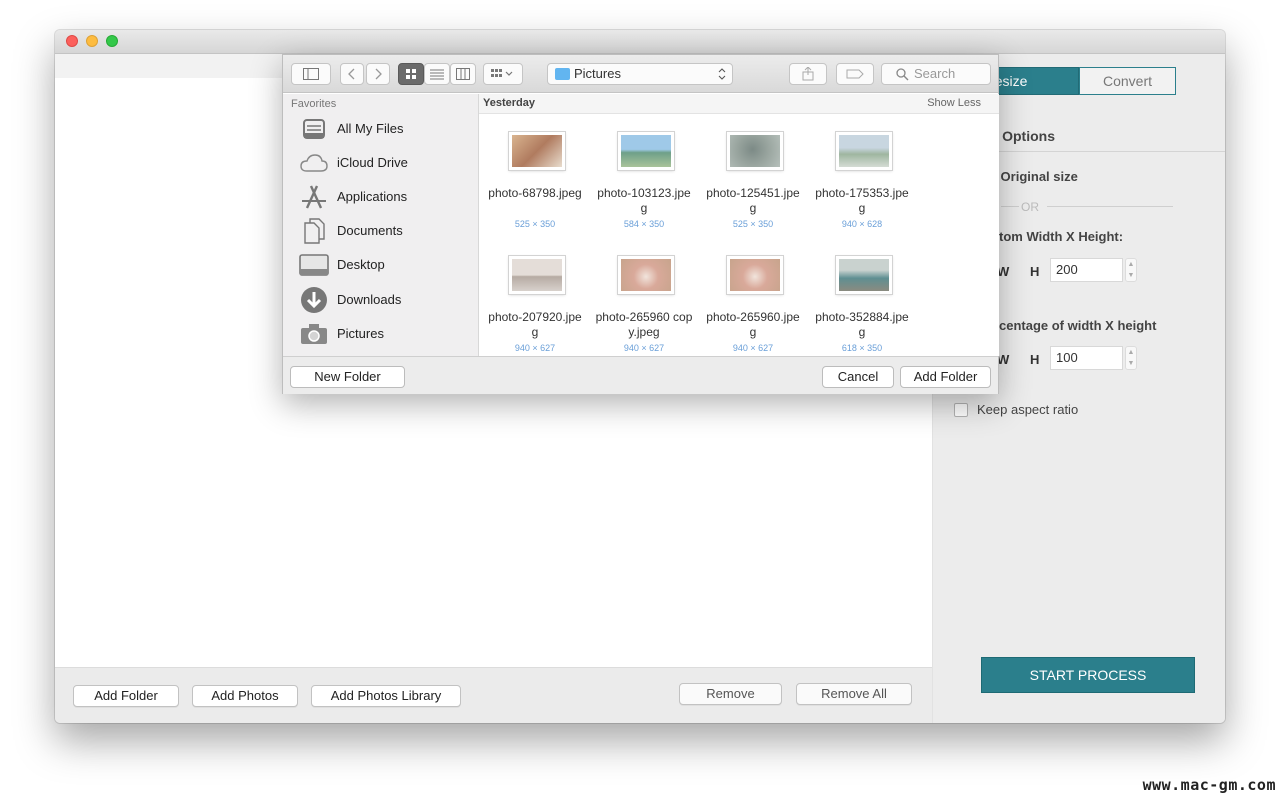 This screenshot has width=1280, height=800. I want to click on chevron-right-icon, so click(378, 74).